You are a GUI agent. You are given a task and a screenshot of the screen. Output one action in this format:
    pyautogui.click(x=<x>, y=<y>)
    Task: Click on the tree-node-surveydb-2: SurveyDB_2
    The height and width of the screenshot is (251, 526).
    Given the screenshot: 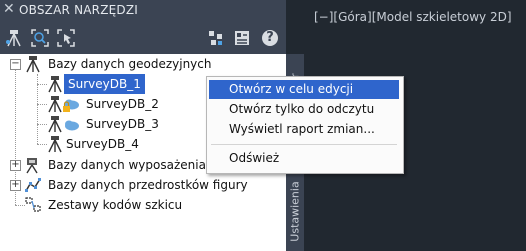 What is the action you would take?
    pyautogui.click(x=103, y=104)
    